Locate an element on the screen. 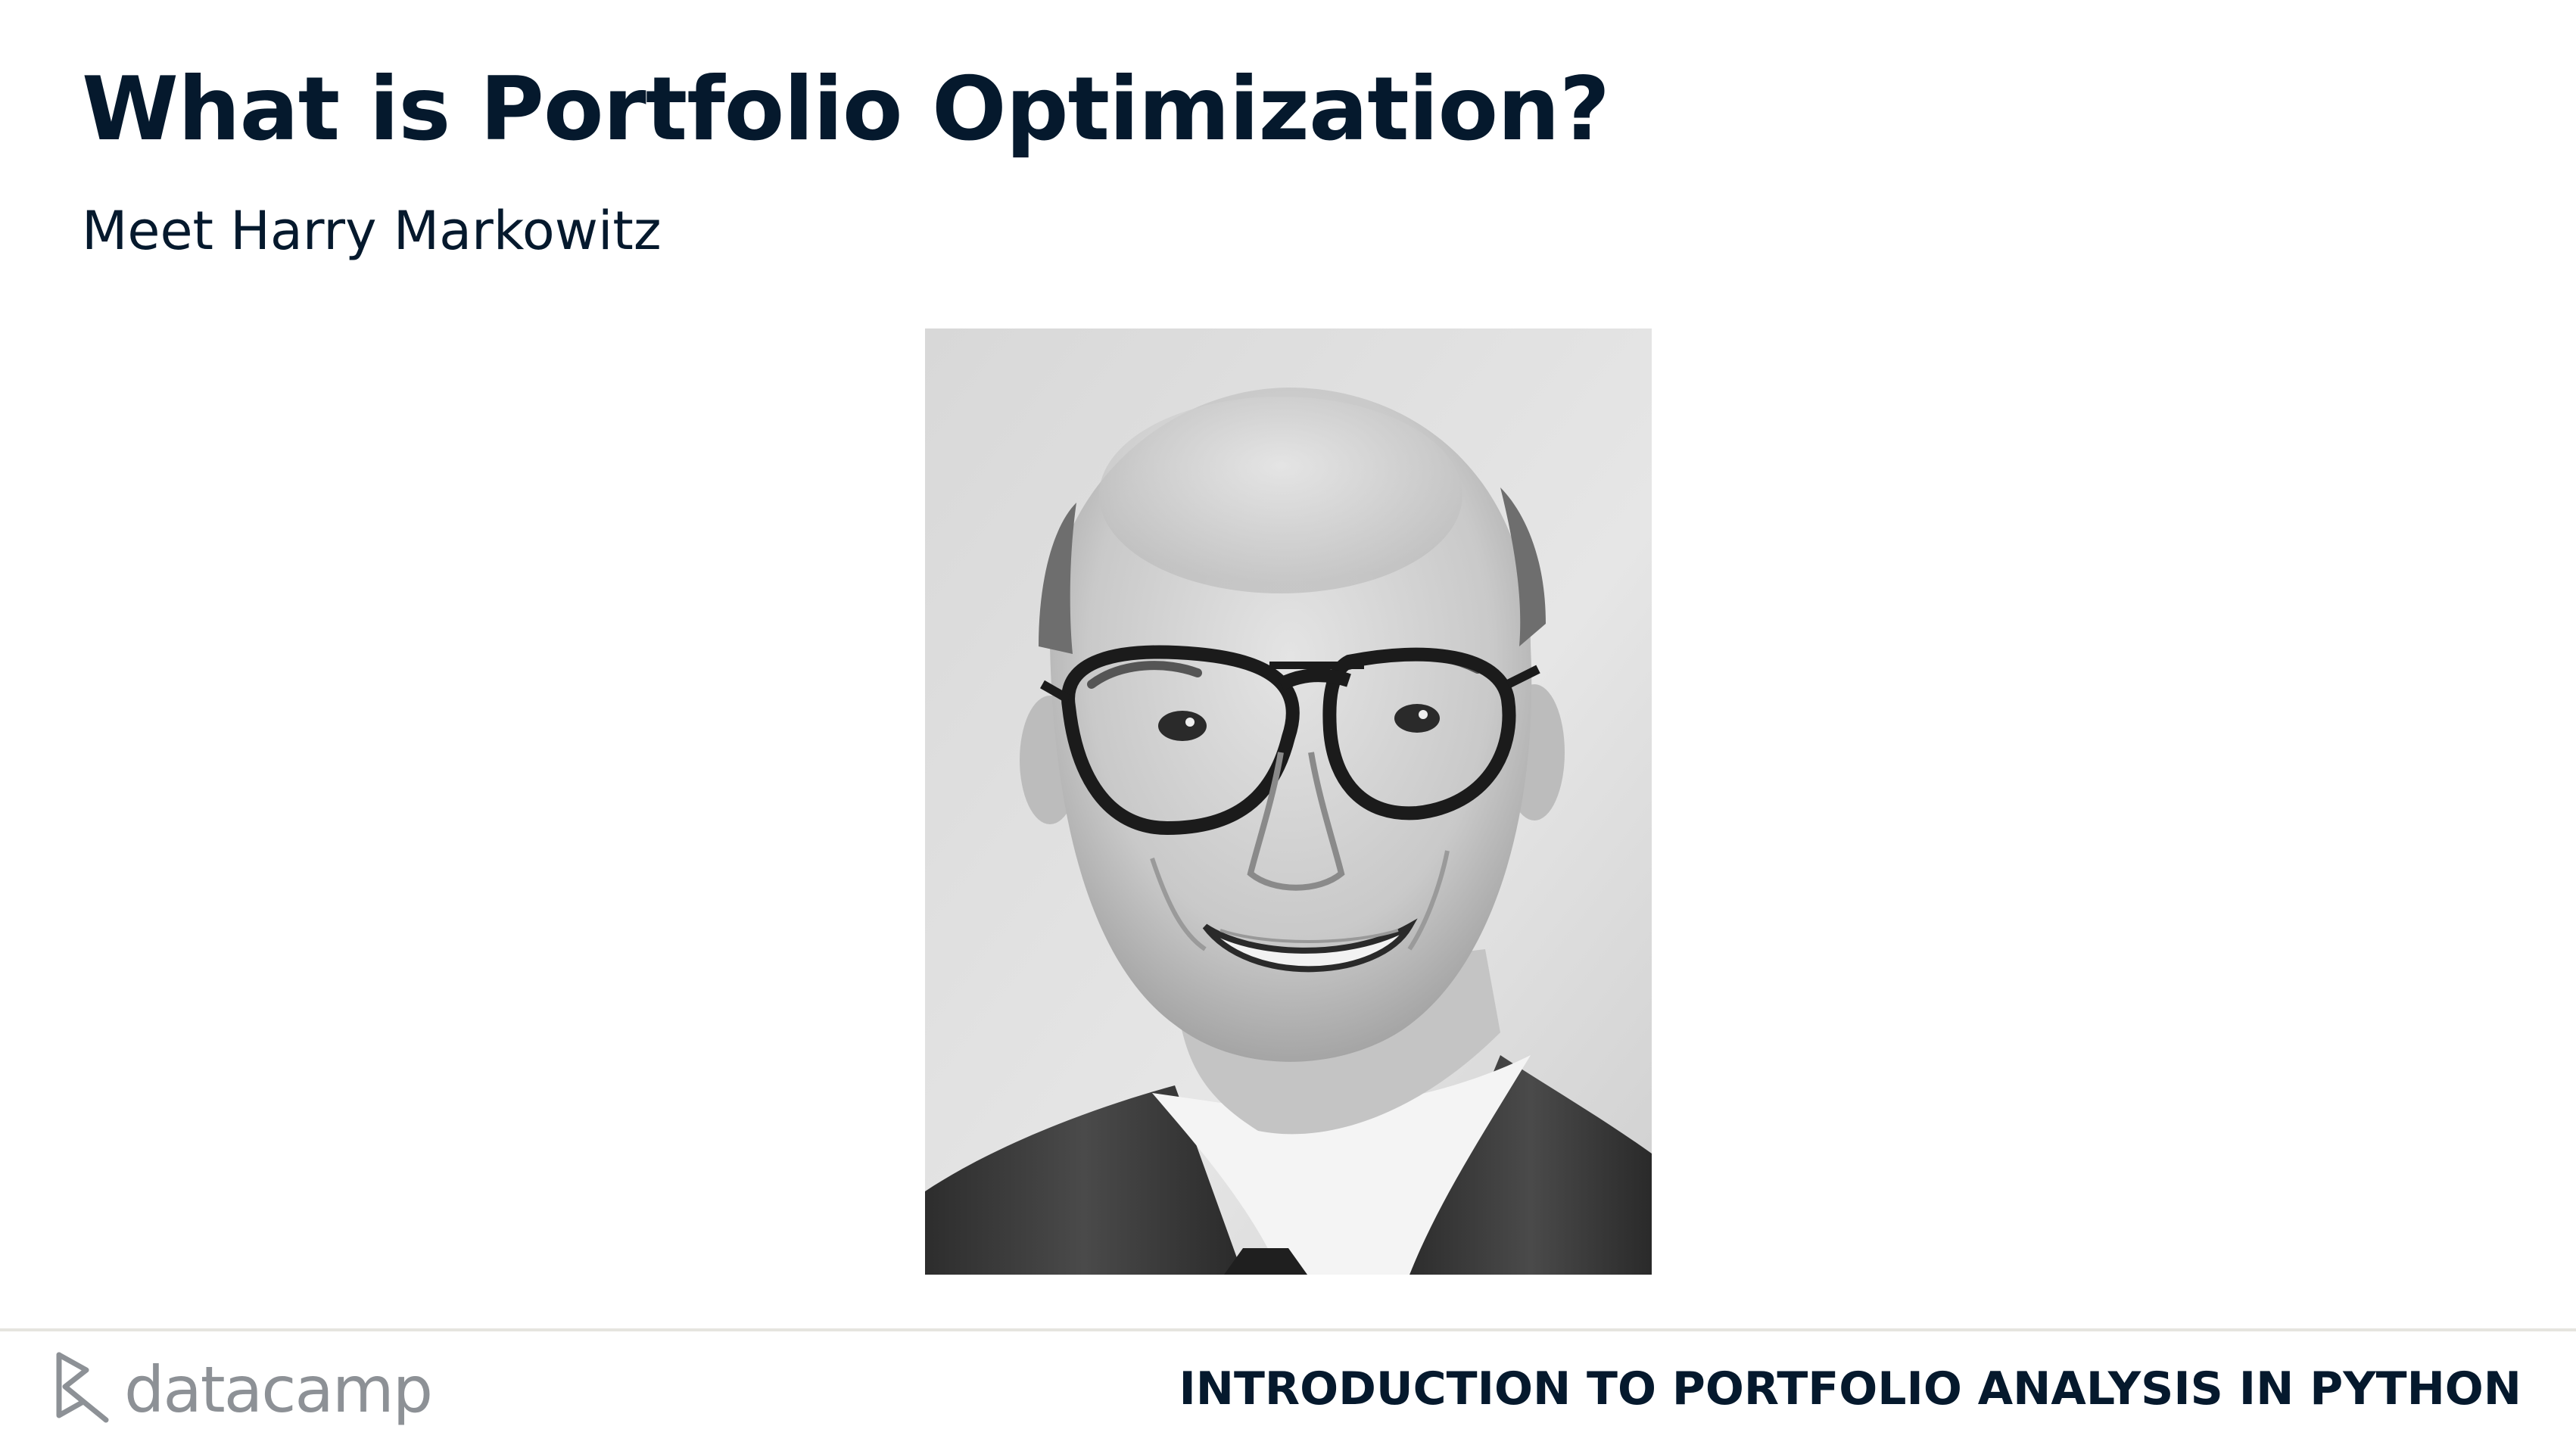 The width and height of the screenshot is (2576, 1451). footer-divider is located at coordinates (1288, 1329).